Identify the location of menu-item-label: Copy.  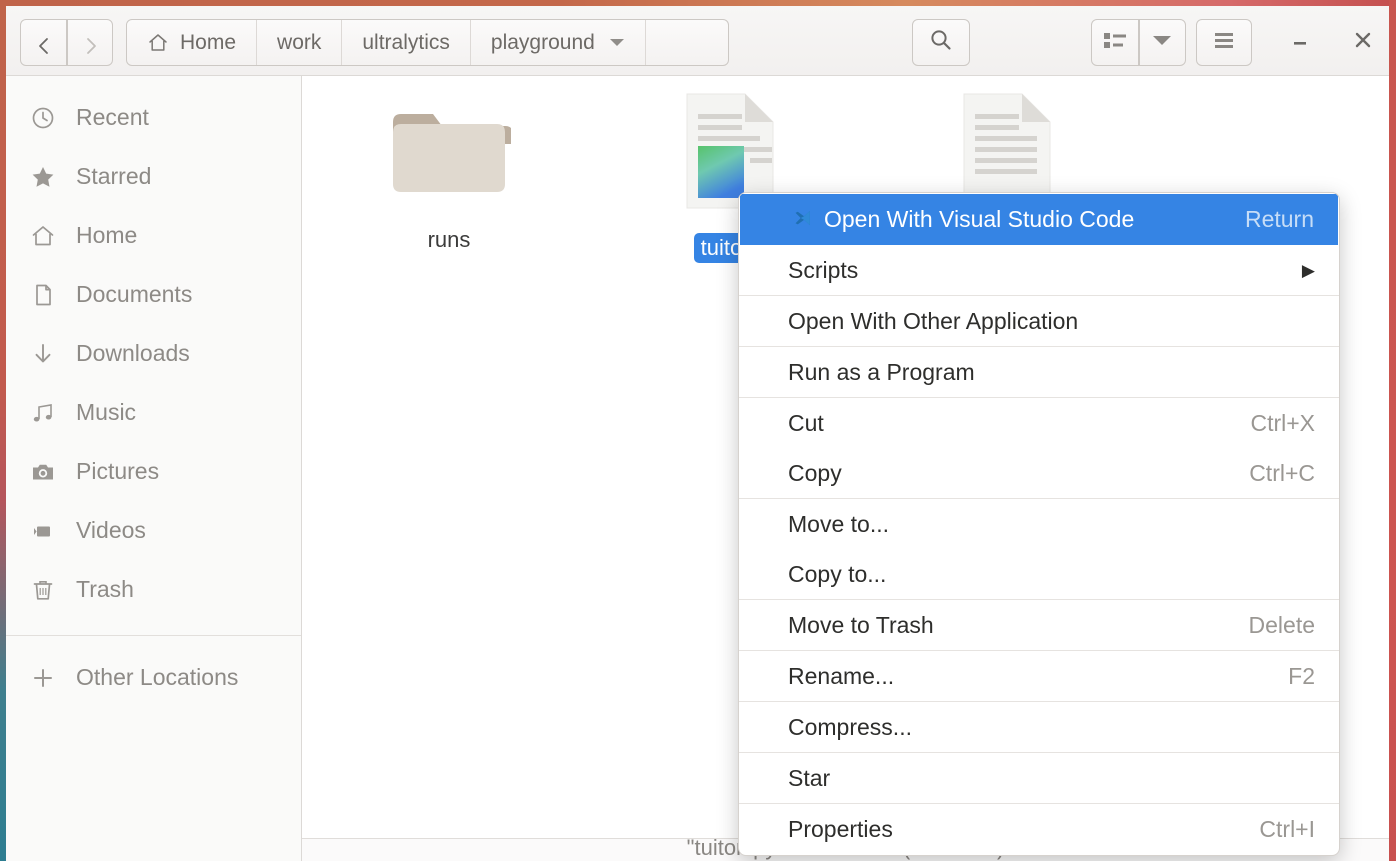
(815, 472).